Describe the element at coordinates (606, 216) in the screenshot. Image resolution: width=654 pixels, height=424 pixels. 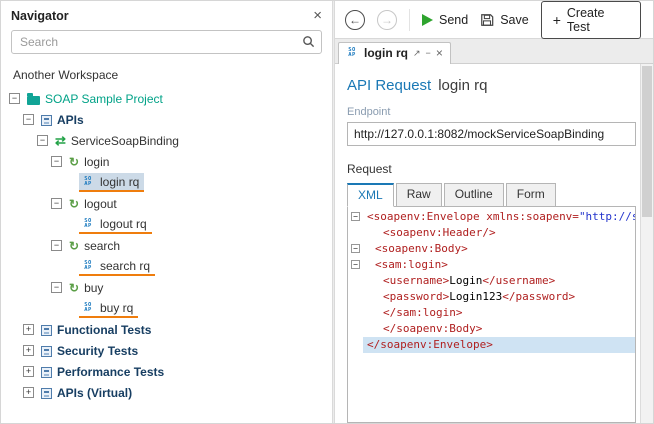
I see `token-value: "http://s` at that location.